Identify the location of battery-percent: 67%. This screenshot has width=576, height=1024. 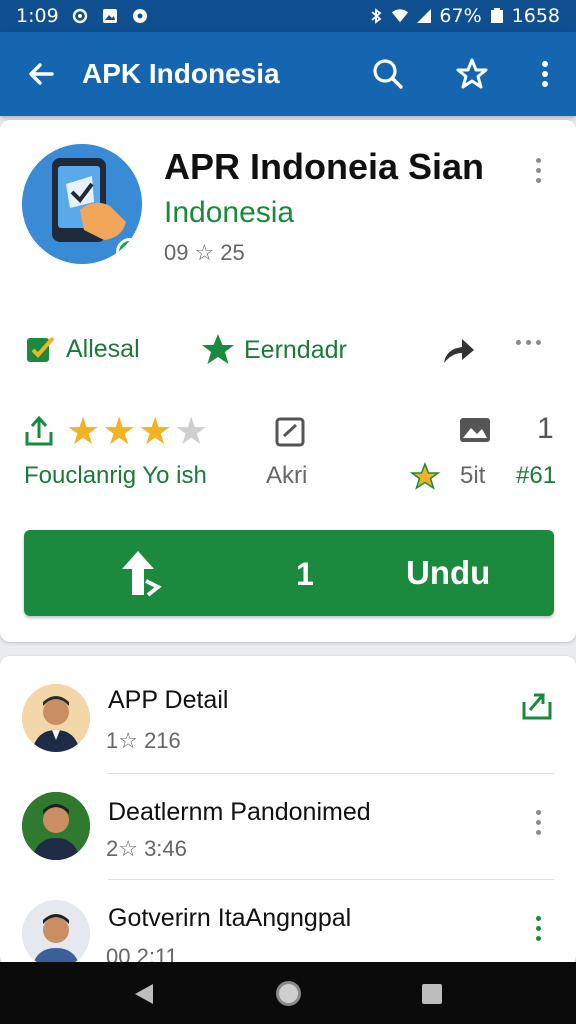
(460, 16).